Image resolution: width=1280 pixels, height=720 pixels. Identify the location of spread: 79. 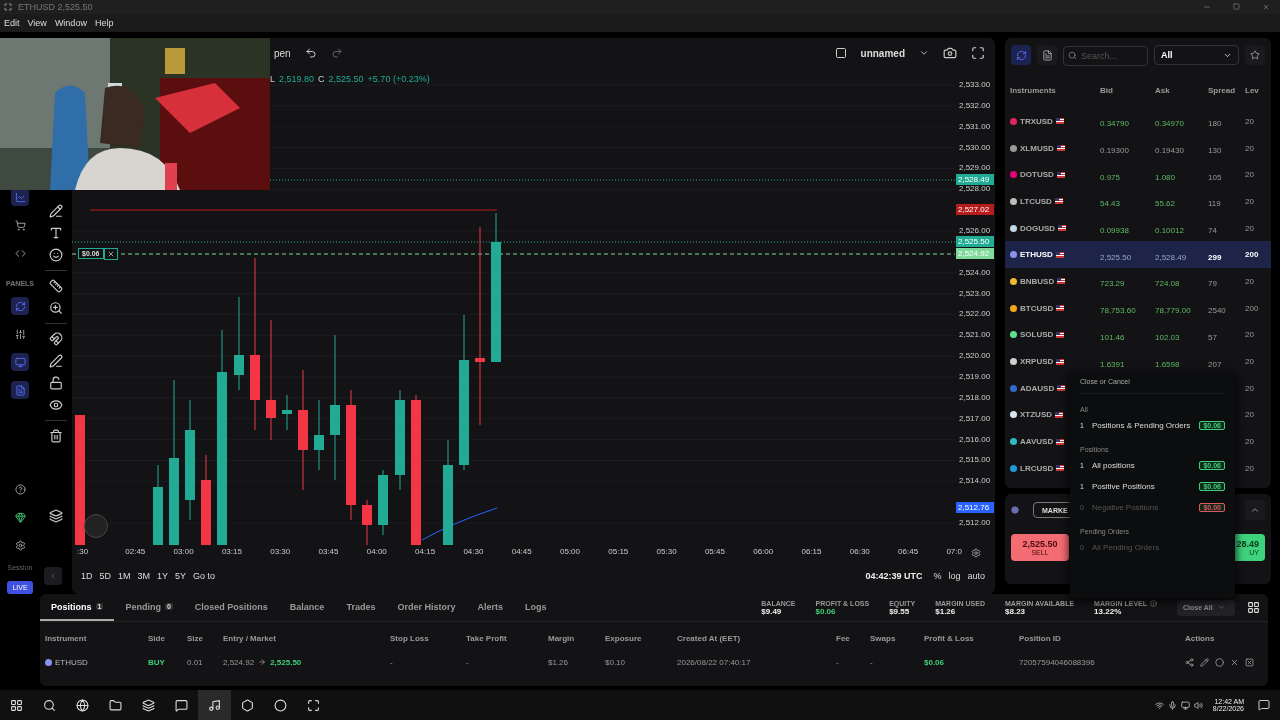
(1212, 284).